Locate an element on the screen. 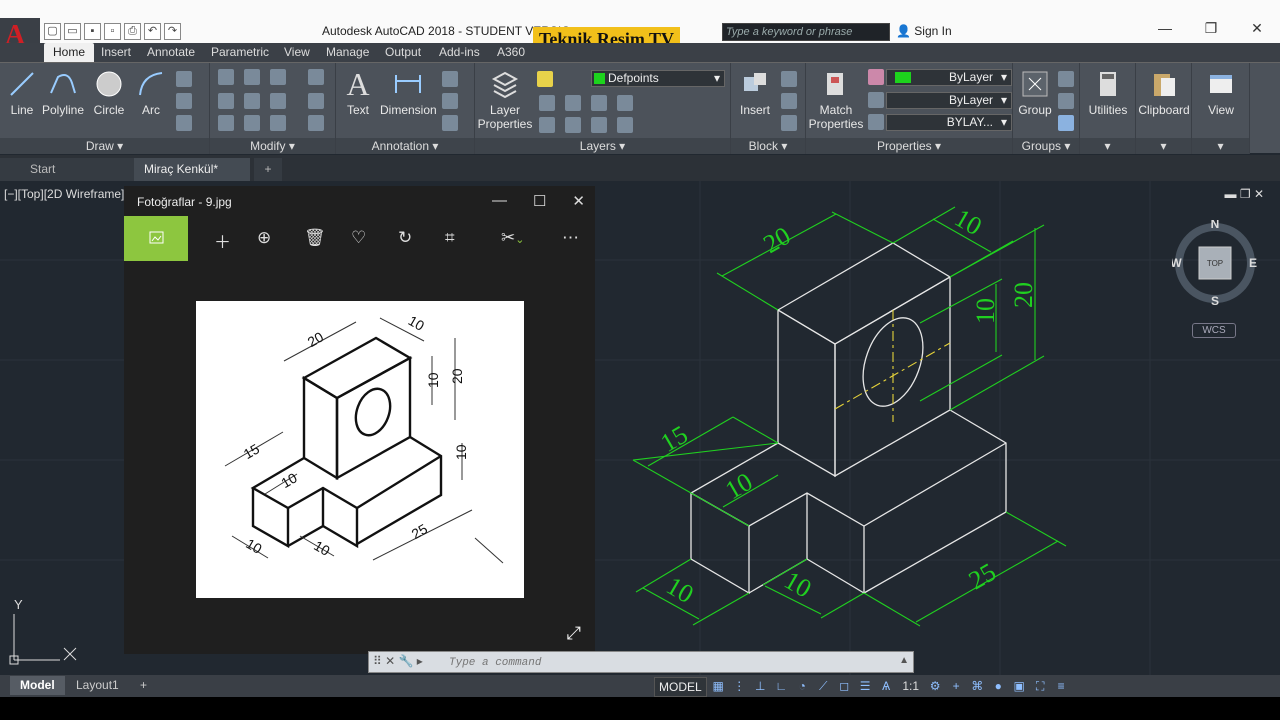 The height and width of the screenshot is (720, 1280). tab-output: Output is located at coordinates (403, 52).